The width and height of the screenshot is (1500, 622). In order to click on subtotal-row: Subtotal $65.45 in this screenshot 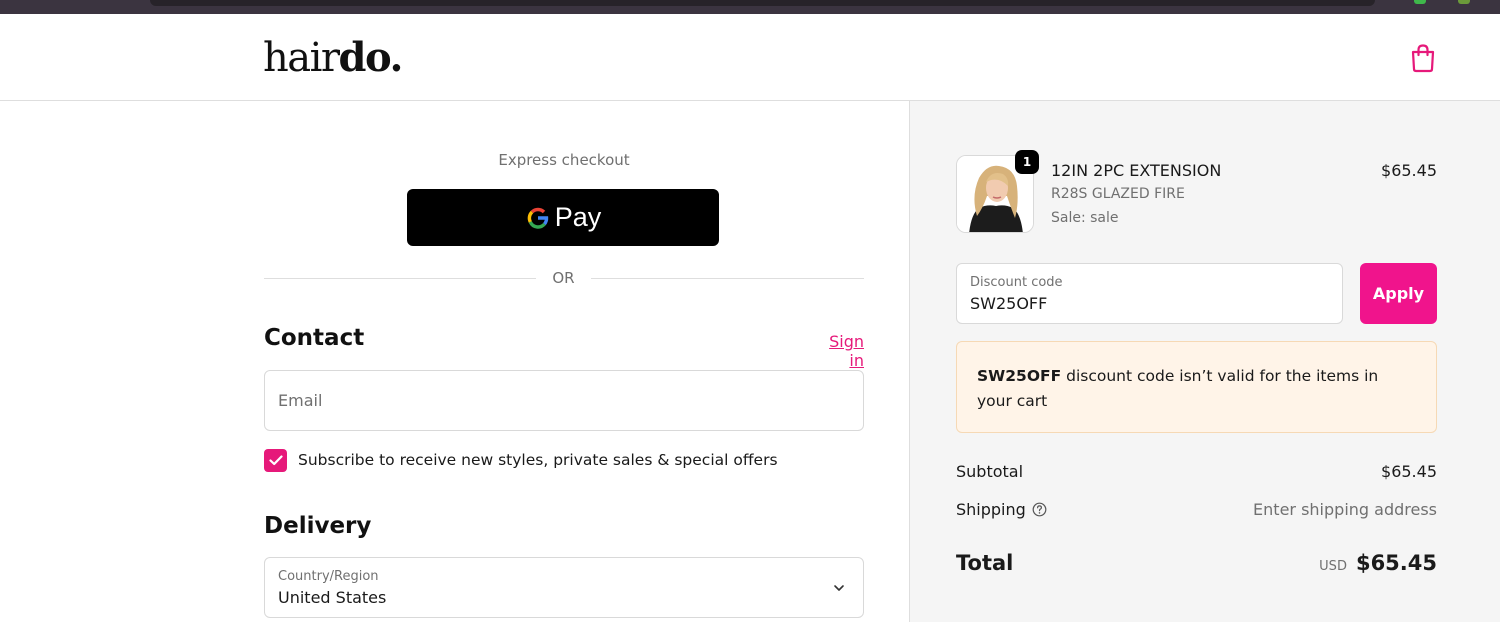, I will do `click(1196, 471)`.